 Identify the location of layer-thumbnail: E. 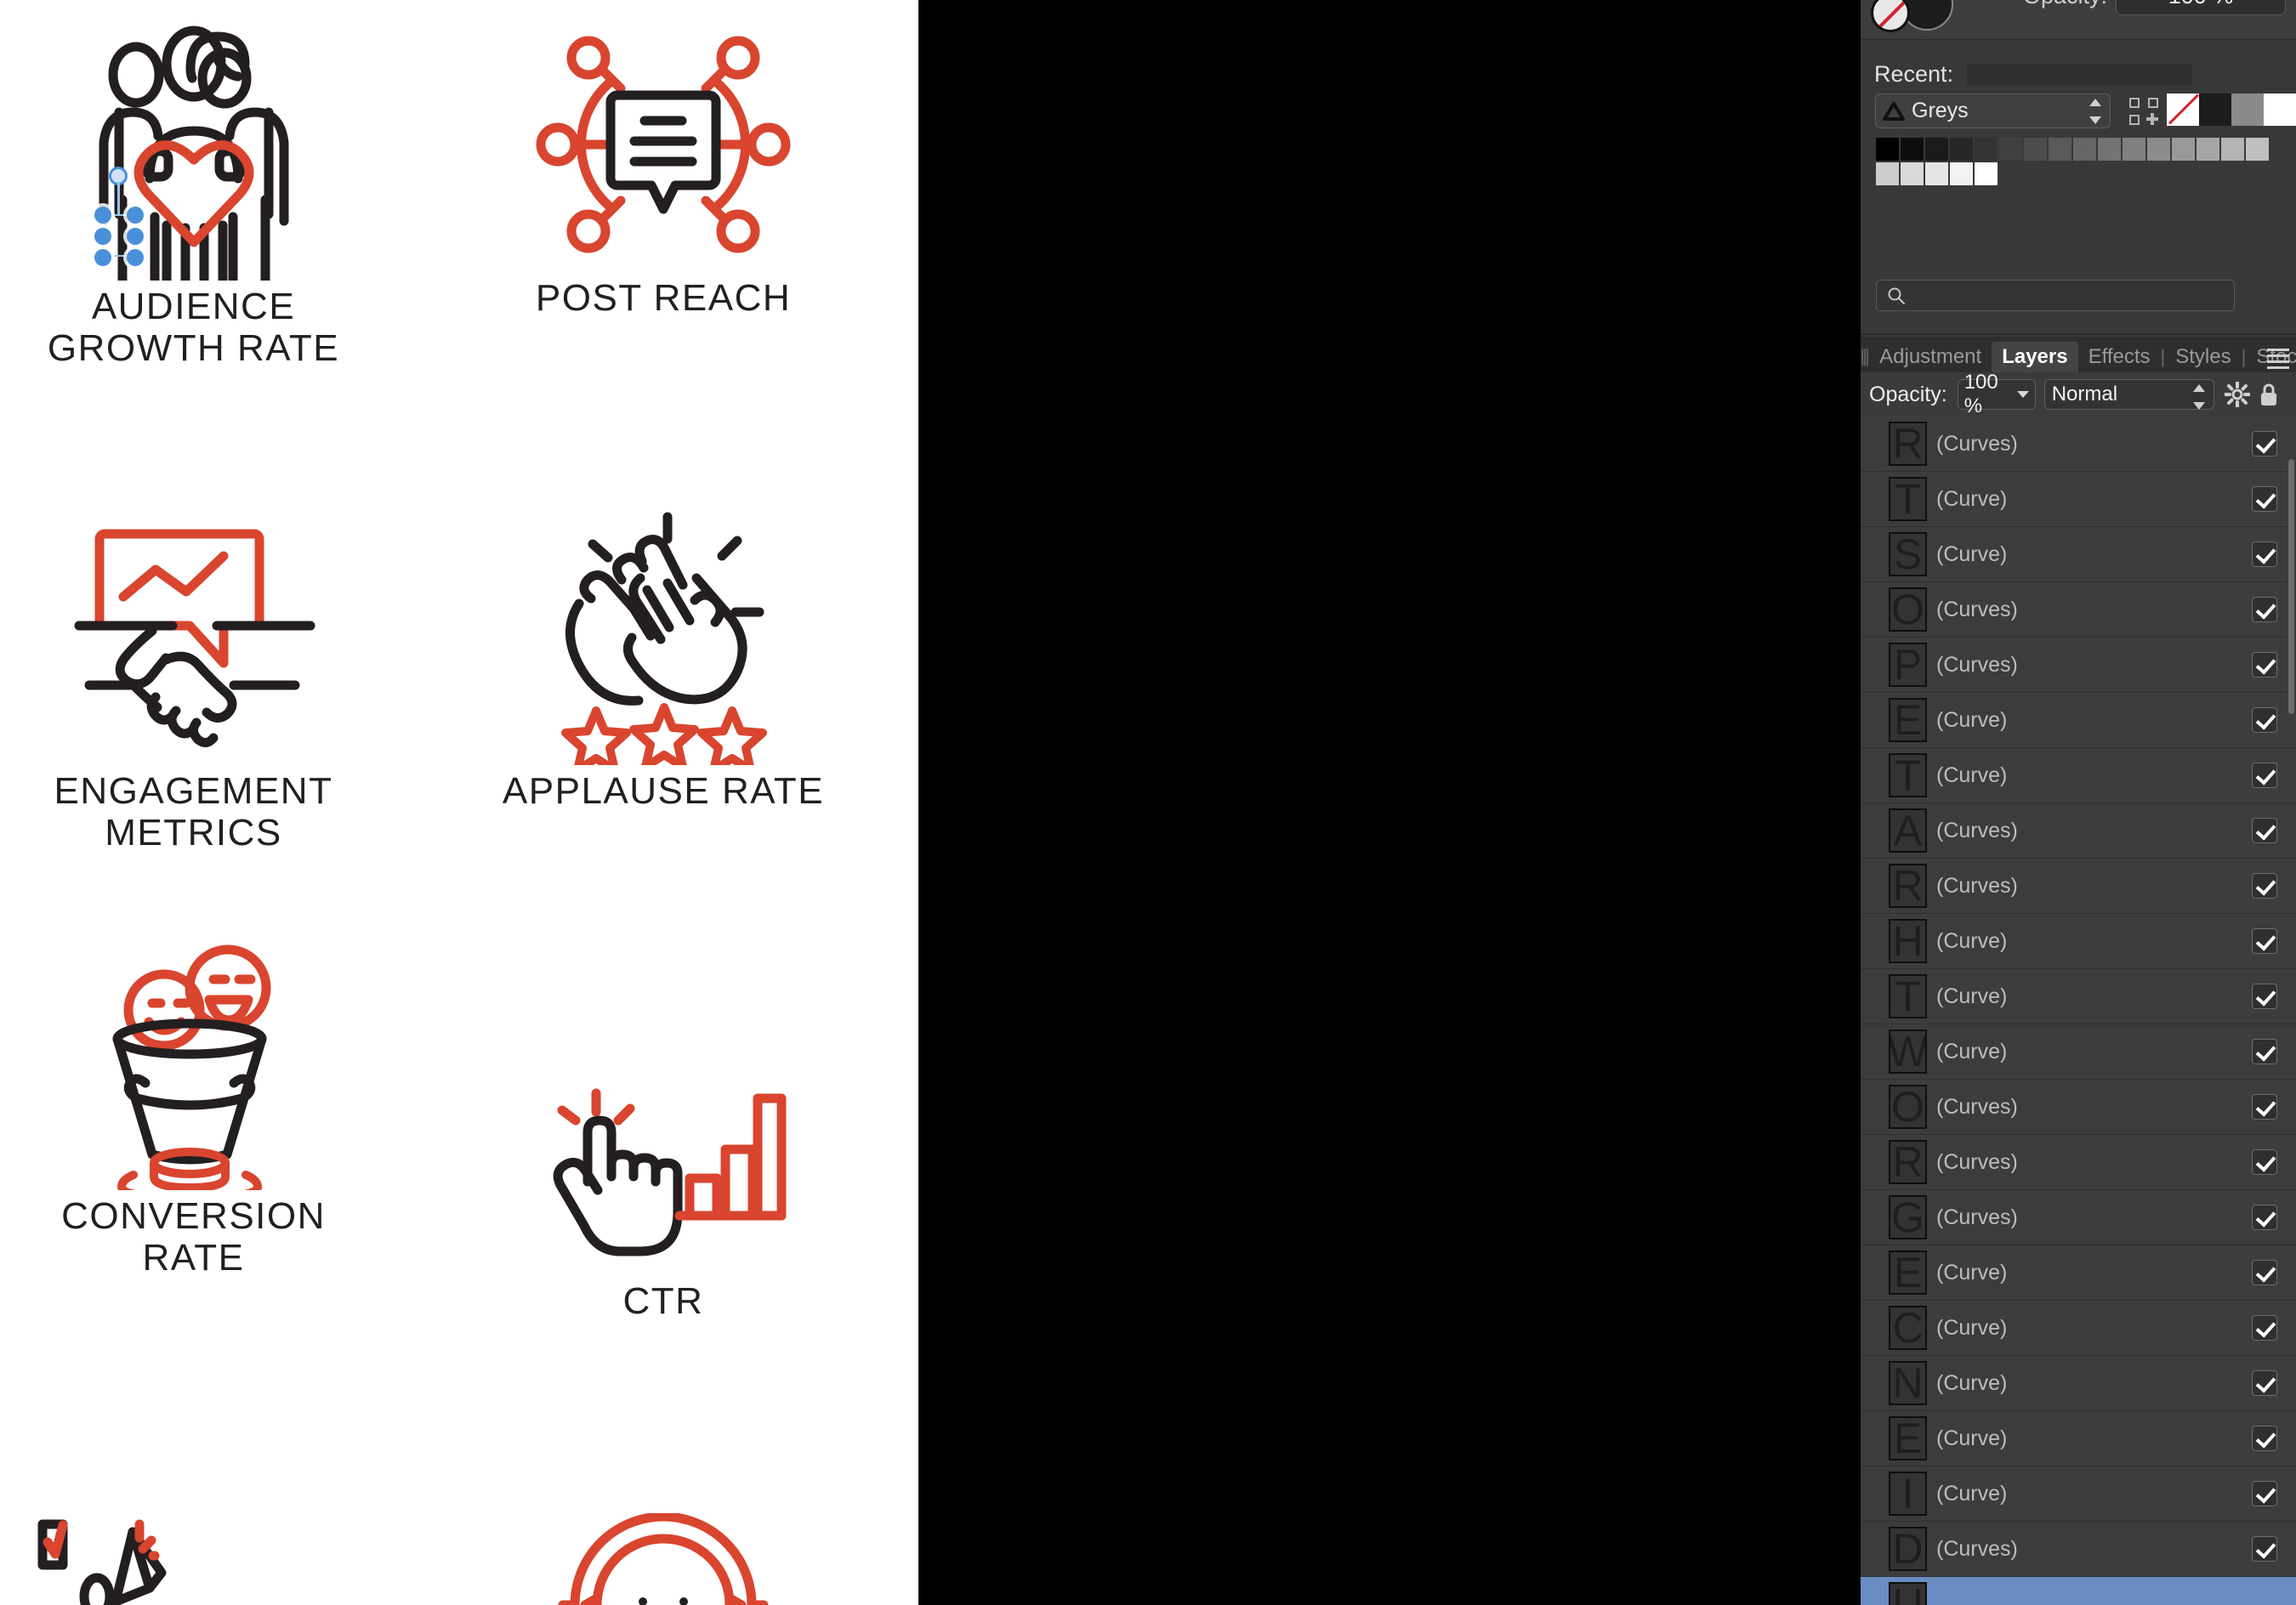
(1908, 720).